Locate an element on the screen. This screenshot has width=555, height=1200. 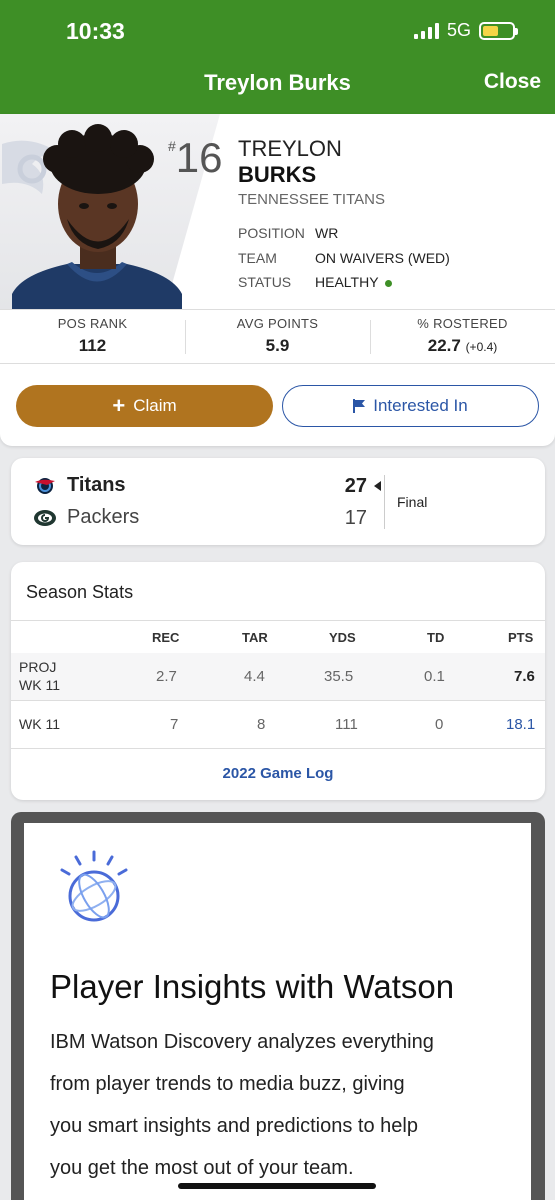
status-time: 10:33 is located at coordinates (95, 31).